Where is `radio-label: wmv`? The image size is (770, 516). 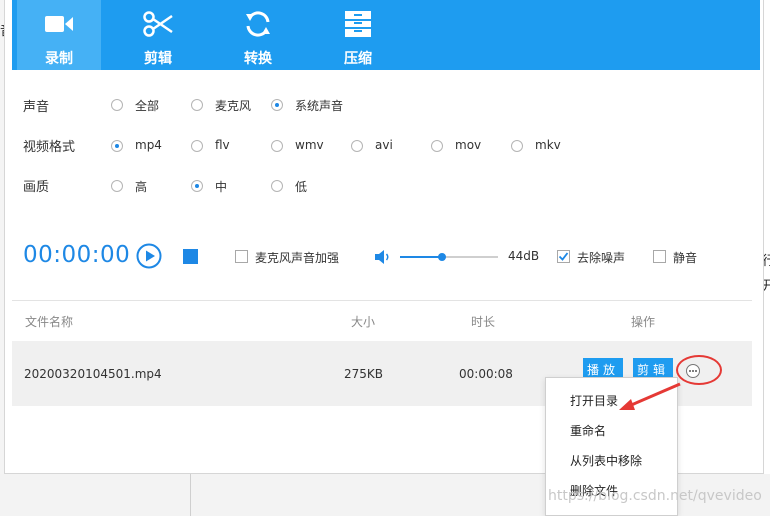
radio-label: wmv is located at coordinates (309, 145).